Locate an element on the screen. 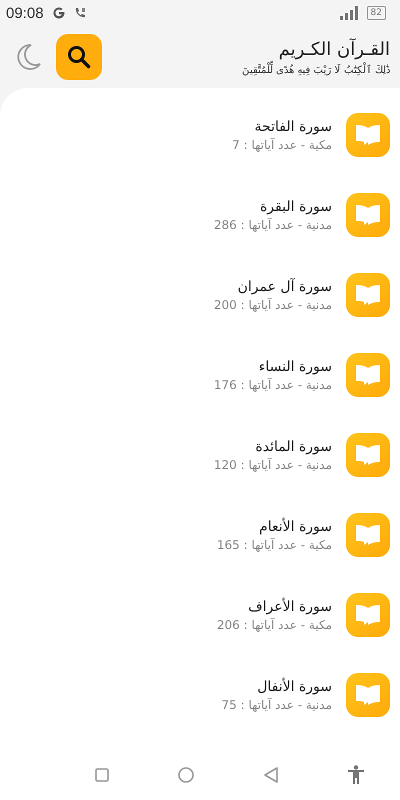 This screenshot has width=400, height=800. surah-name: سورة الأعراف is located at coordinates (289, 606).